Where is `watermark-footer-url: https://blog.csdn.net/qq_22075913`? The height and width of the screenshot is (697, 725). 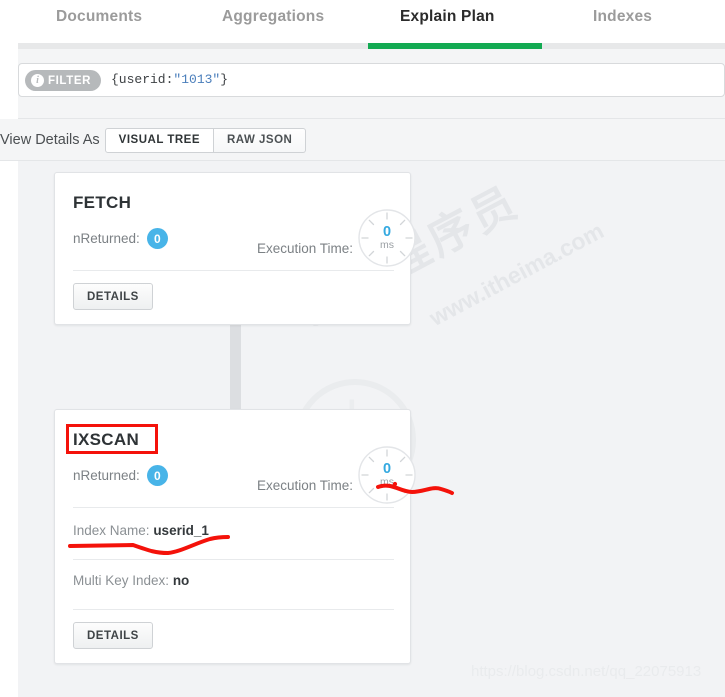 watermark-footer-url: https://blog.csdn.net/qq_22075913 is located at coordinates (586, 671).